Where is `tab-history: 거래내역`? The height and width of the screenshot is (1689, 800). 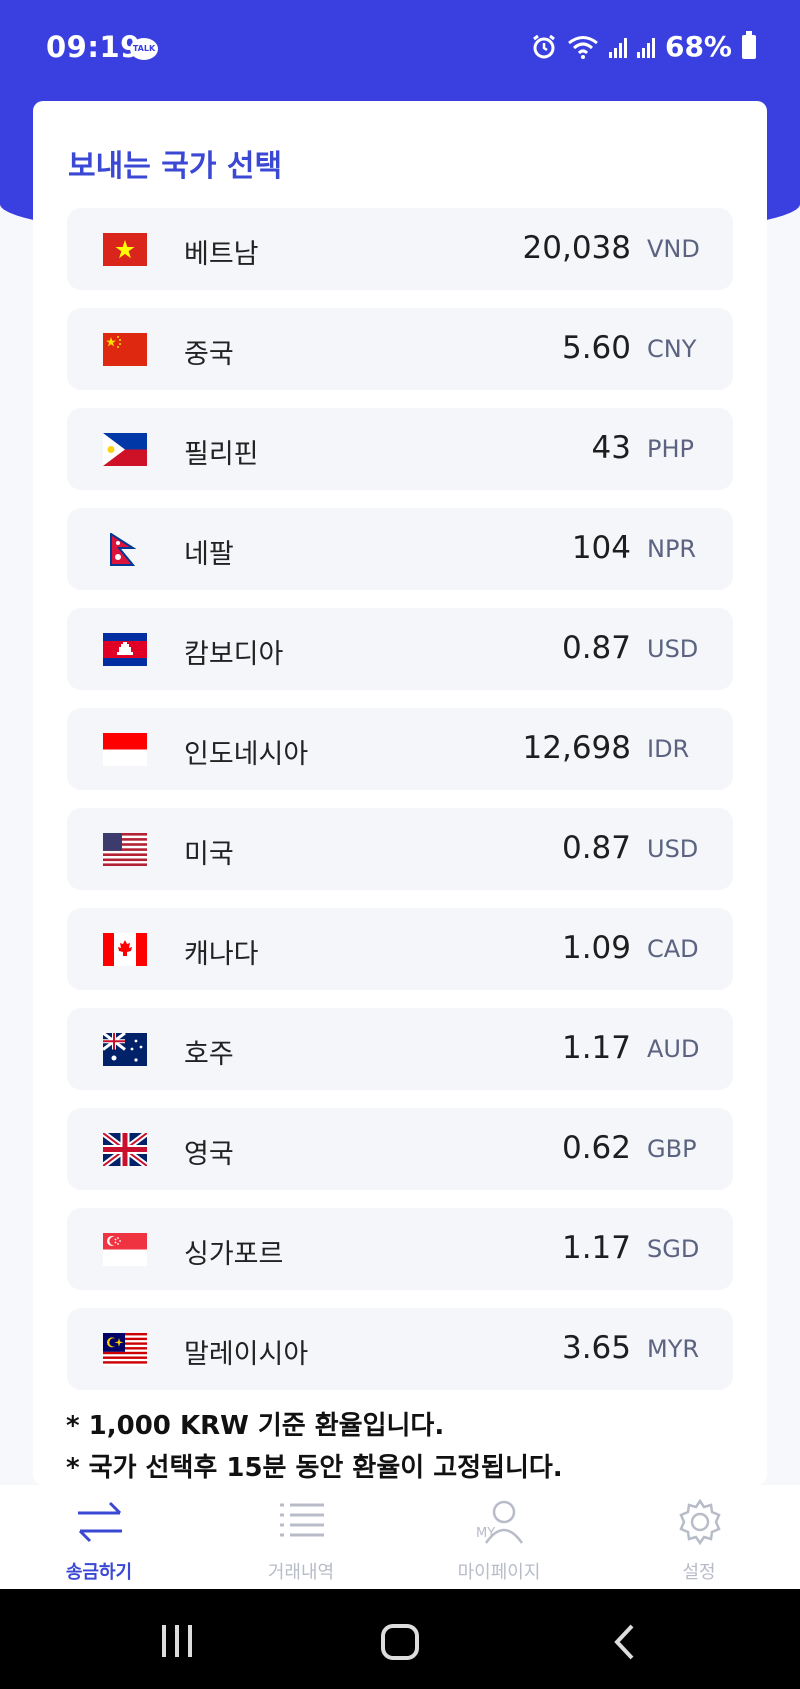
tab-history: 거래내역 is located at coordinates (301, 1537).